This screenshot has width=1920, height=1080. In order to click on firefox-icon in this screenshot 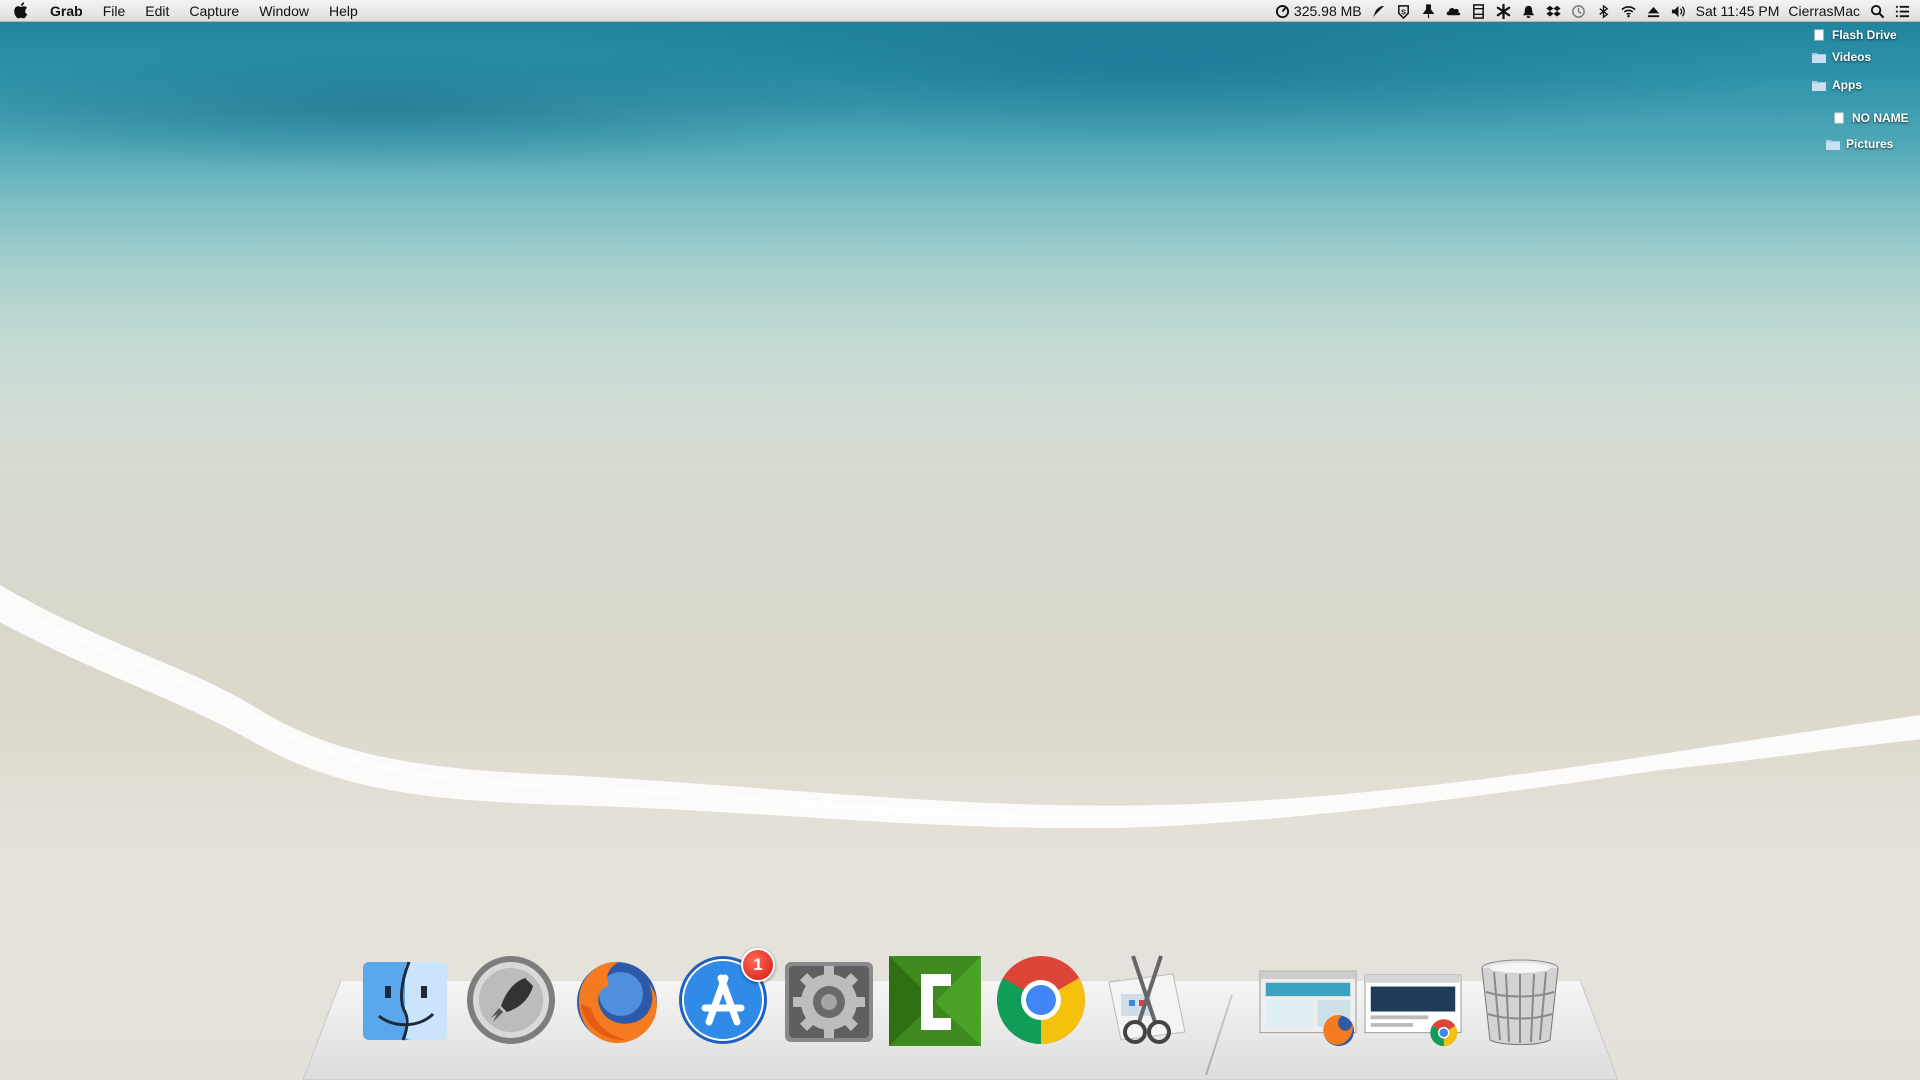, I will do `click(617, 1002)`.